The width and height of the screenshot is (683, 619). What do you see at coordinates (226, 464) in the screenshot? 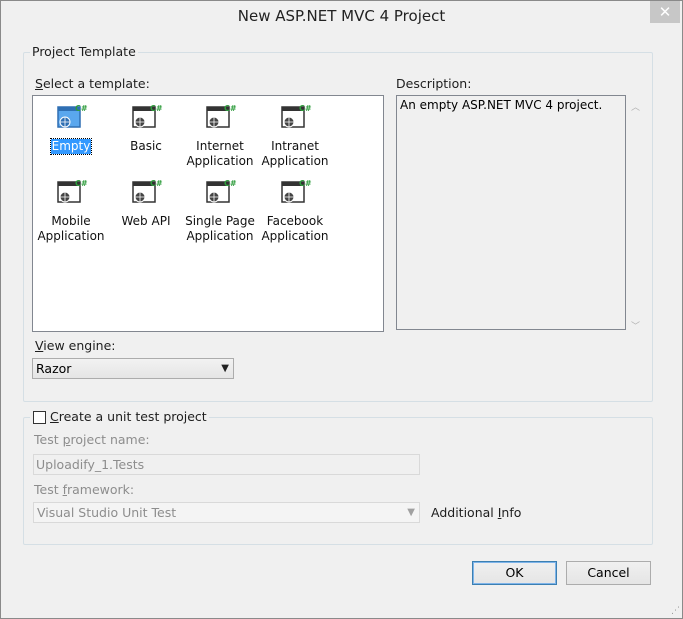
I see `test-project-name-input: Uploadify_1.Tests` at bounding box center [226, 464].